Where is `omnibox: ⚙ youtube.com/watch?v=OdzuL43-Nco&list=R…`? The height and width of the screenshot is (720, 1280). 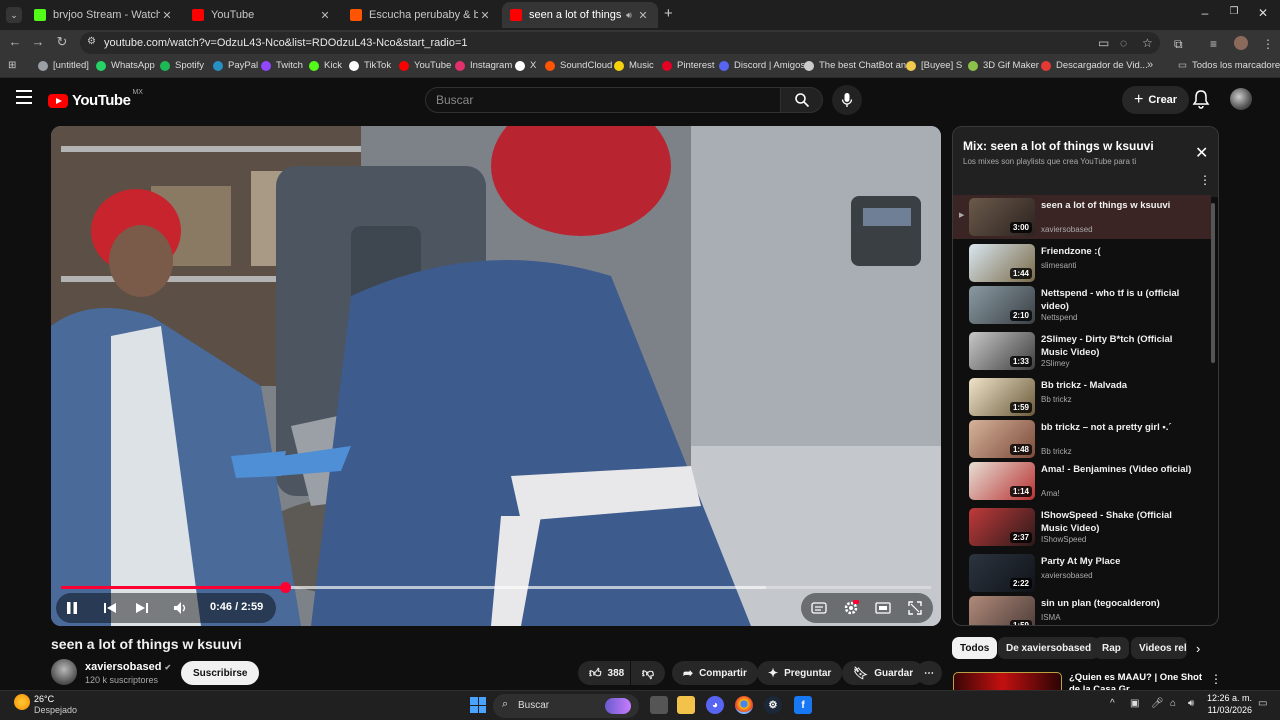 omnibox: ⚙ youtube.com/watch?v=OdzuL43-Nco&list=R… is located at coordinates (620, 43).